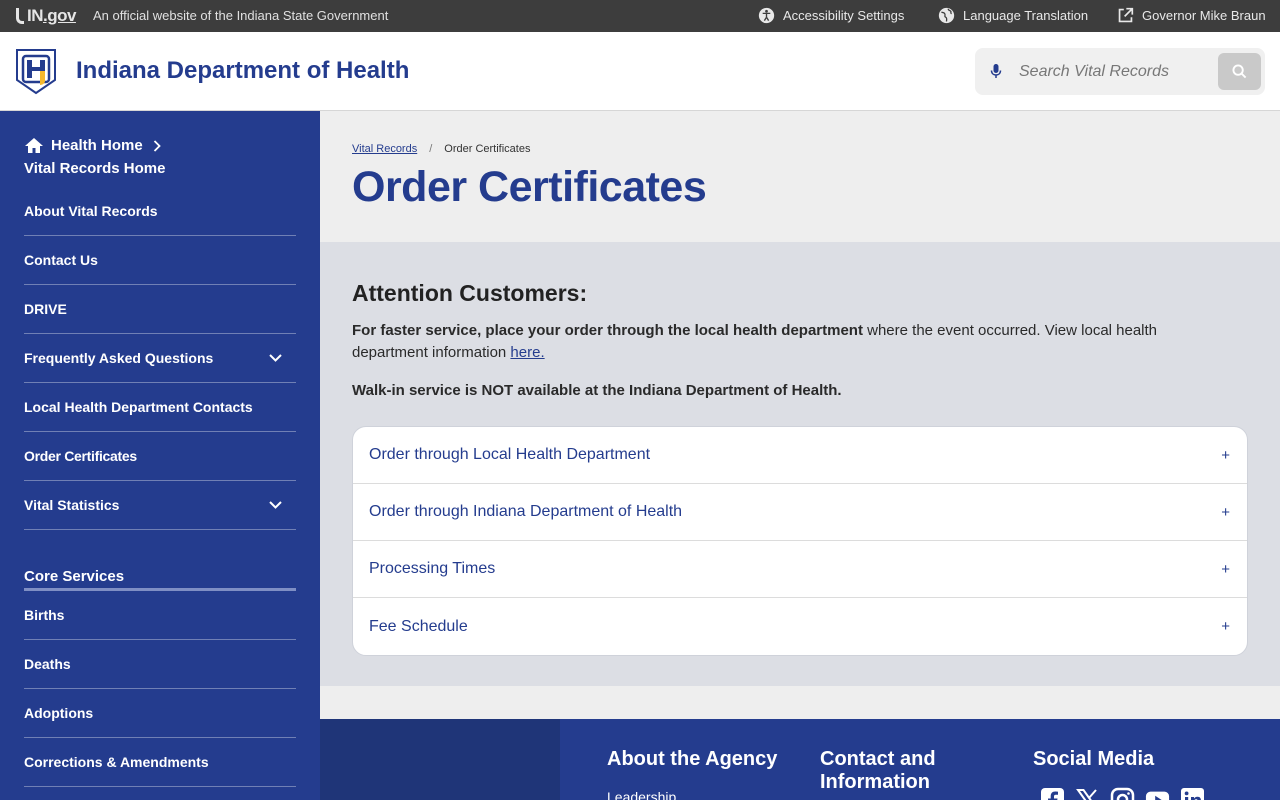 This screenshot has height=800, width=1280. What do you see at coordinates (996, 73) in the screenshot?
I see `microphone-icon` at bounding box center [996, 73].